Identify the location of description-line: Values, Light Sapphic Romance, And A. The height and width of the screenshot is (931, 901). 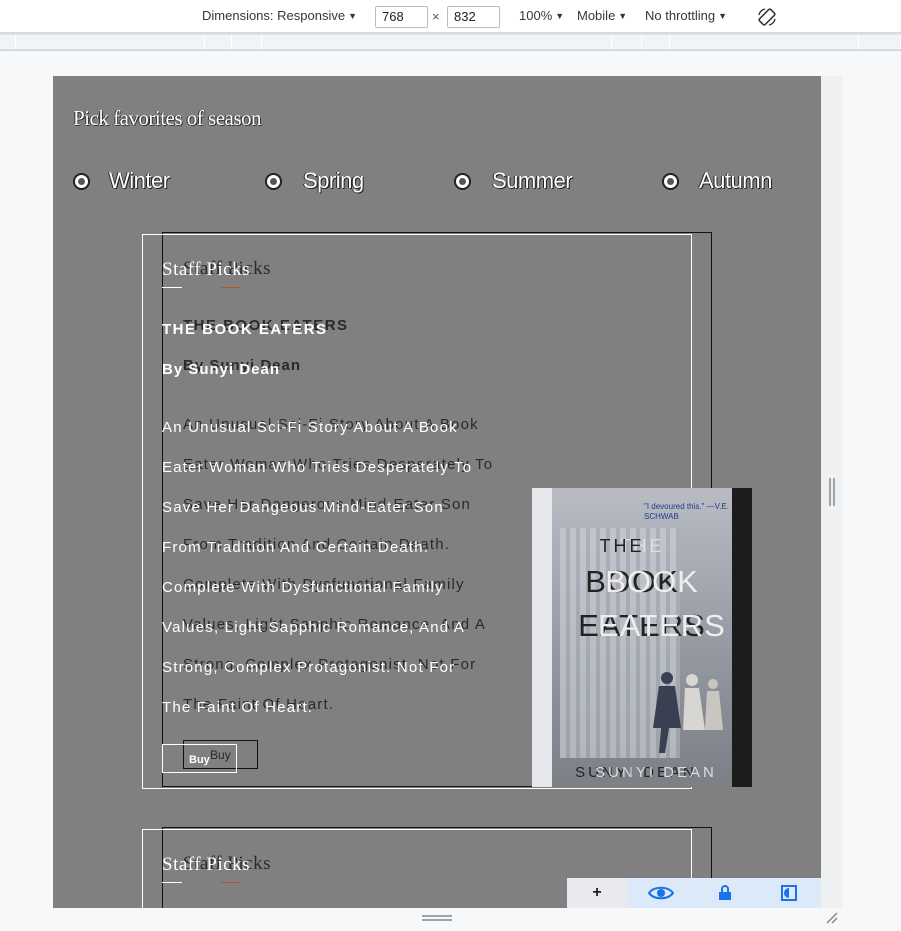
(314, 627).